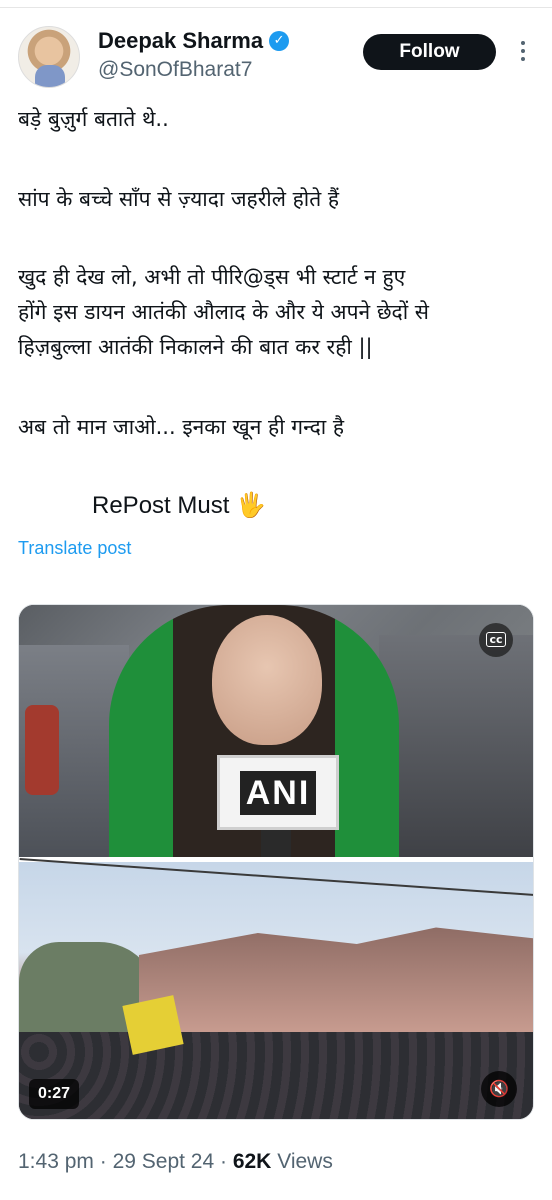 The width and height of the screenshot is (552, 1200). I want to click on post-text-line: बड़े बुज़ुर्ग बताते थे.., so click(93, 119).